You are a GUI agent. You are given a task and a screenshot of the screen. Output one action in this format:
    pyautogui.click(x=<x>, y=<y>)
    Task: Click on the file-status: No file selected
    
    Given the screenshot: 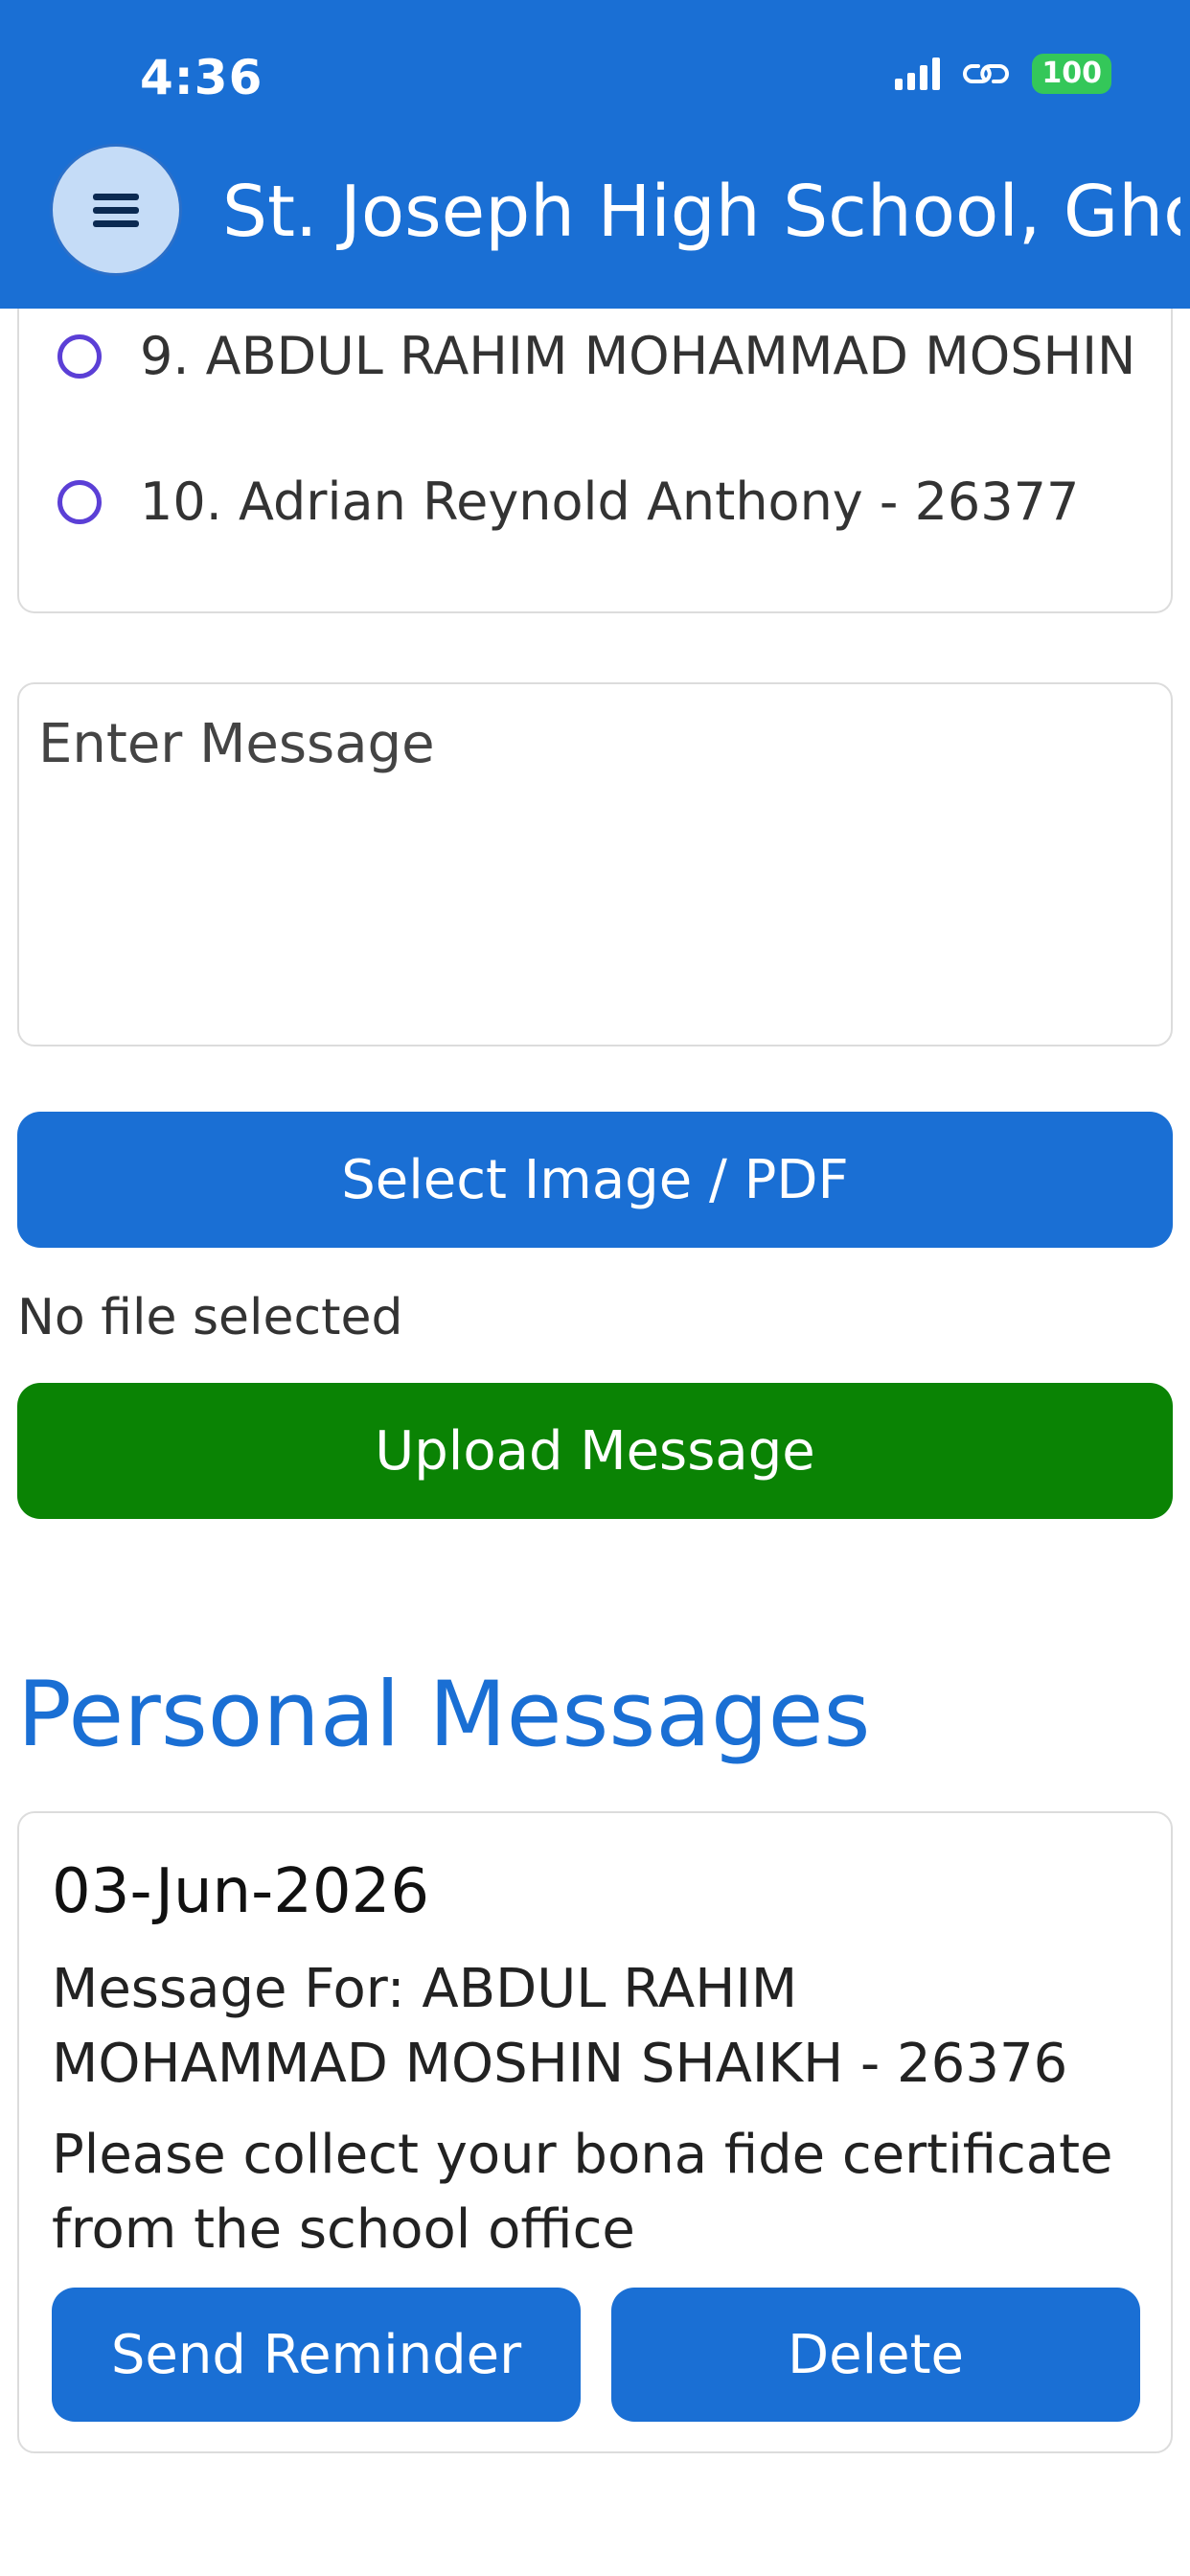 What is the action you would take?
    pyautogui.click(x=210, y=1318)
    